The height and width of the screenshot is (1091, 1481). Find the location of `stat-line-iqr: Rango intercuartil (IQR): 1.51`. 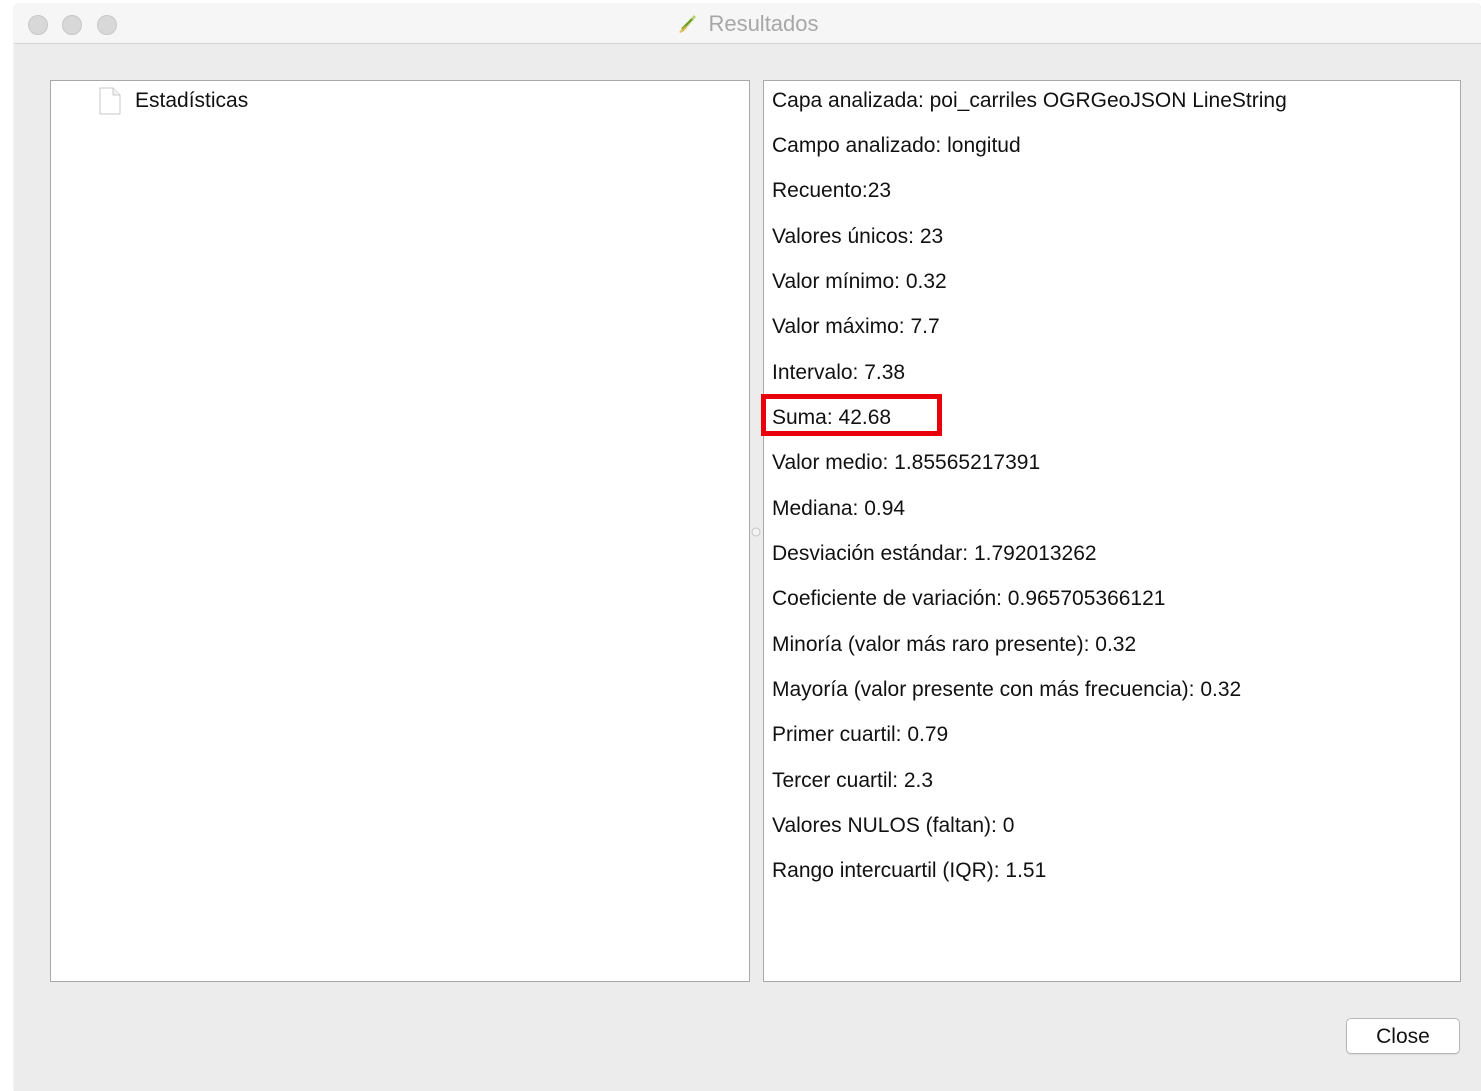

stat-line-iqr: Rango intercuartil (IQR): 1.51 is located at coordinates (909, 870).